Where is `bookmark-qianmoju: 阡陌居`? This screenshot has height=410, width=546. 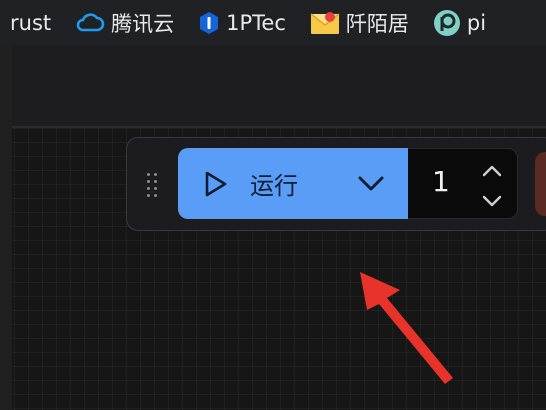
bookmark-qianmoju: 阡陌居 is located at coordinates (359, 23).